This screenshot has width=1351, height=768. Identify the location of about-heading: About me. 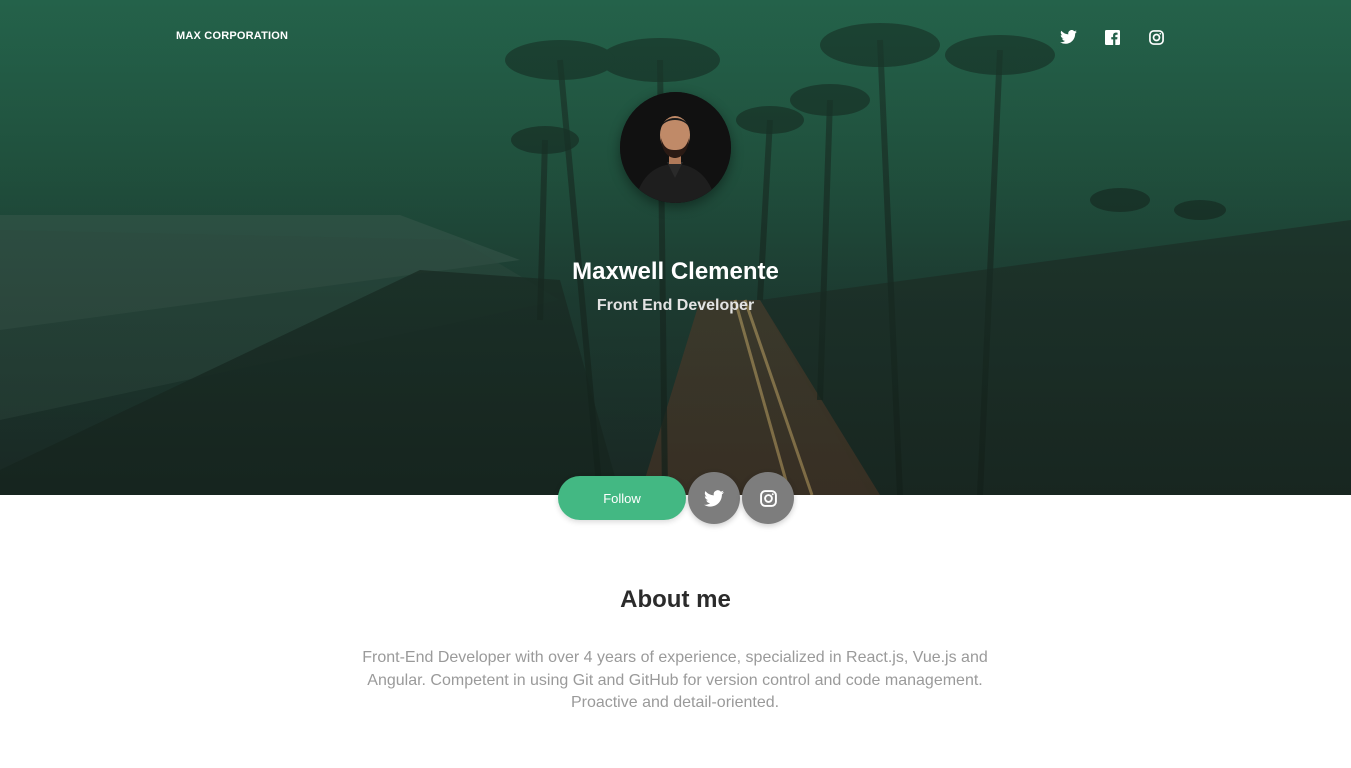
(675, 599).